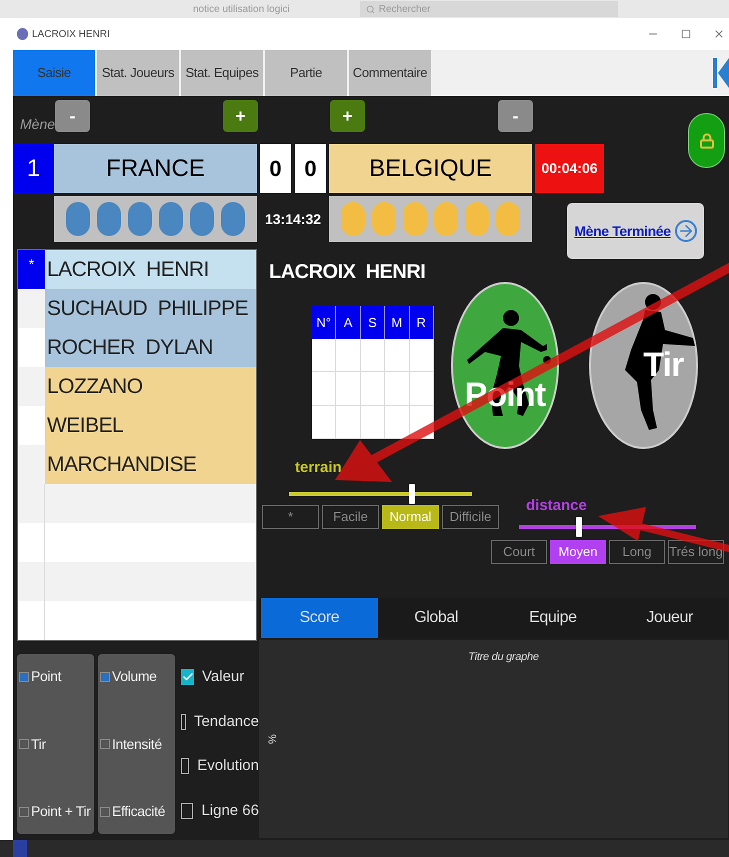 The image size is (729, 857). I want to click on option-button: Difficile, so click(470, 516).